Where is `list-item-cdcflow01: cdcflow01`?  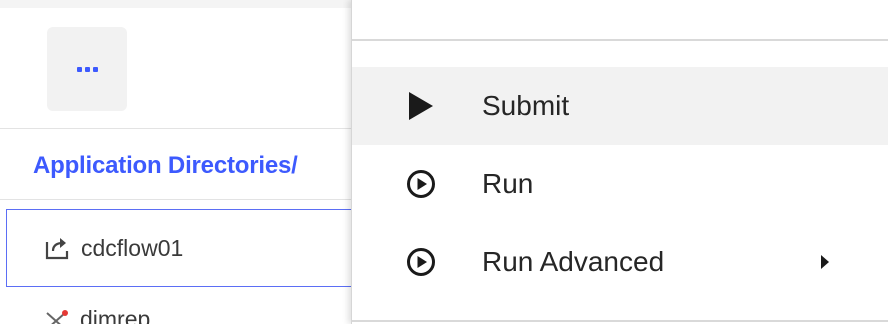 list-item-cdcflow01: cdcflow01 is located at coordinates (183, 248).